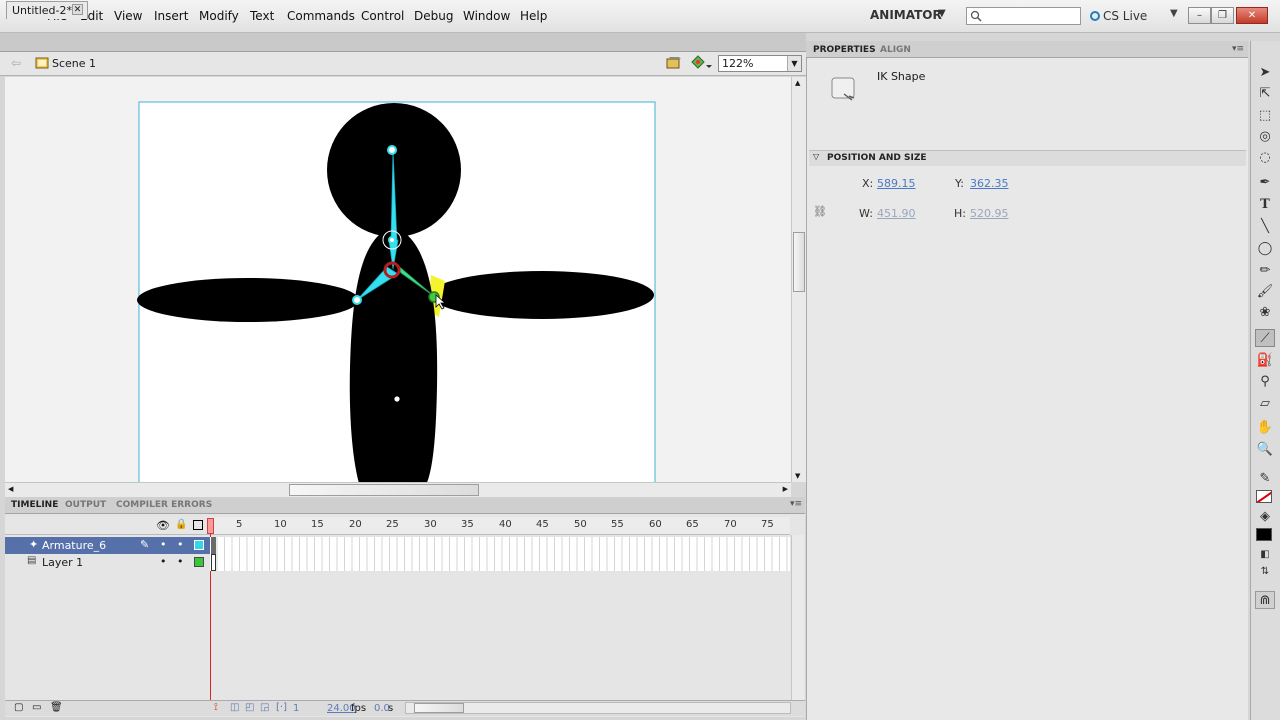 This screenshot has height=720, width=1280. What do you see at coordinates (1027, 158) in the screenshot?
I see `position-size-header: ▽ POSITION AND SIZE` at bounding box center [1027, 158].